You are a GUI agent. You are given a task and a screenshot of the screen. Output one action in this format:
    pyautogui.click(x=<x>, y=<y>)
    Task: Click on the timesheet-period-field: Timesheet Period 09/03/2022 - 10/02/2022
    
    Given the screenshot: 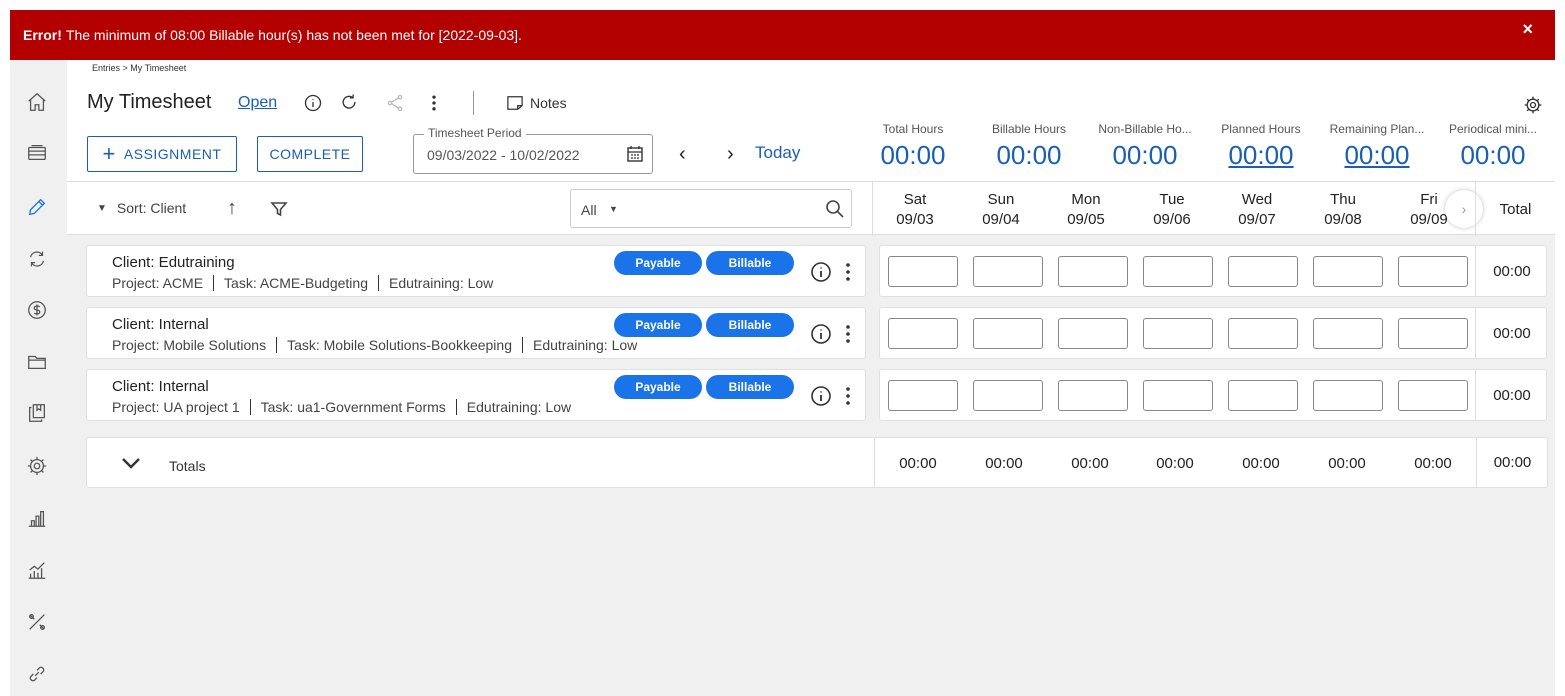 What is the action you would take?
    pyautogui.click(x=533, y=150)
    